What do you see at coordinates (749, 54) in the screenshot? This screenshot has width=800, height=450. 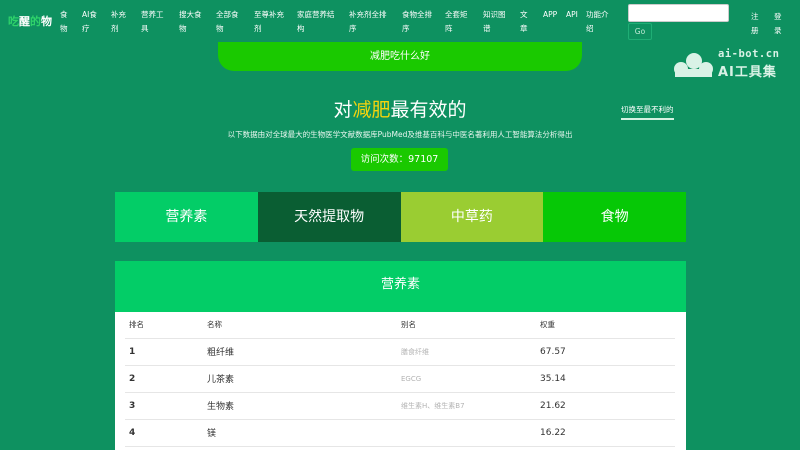 I see `watermark-domain: ai-bot.cn` at bounding box center [749, 54].